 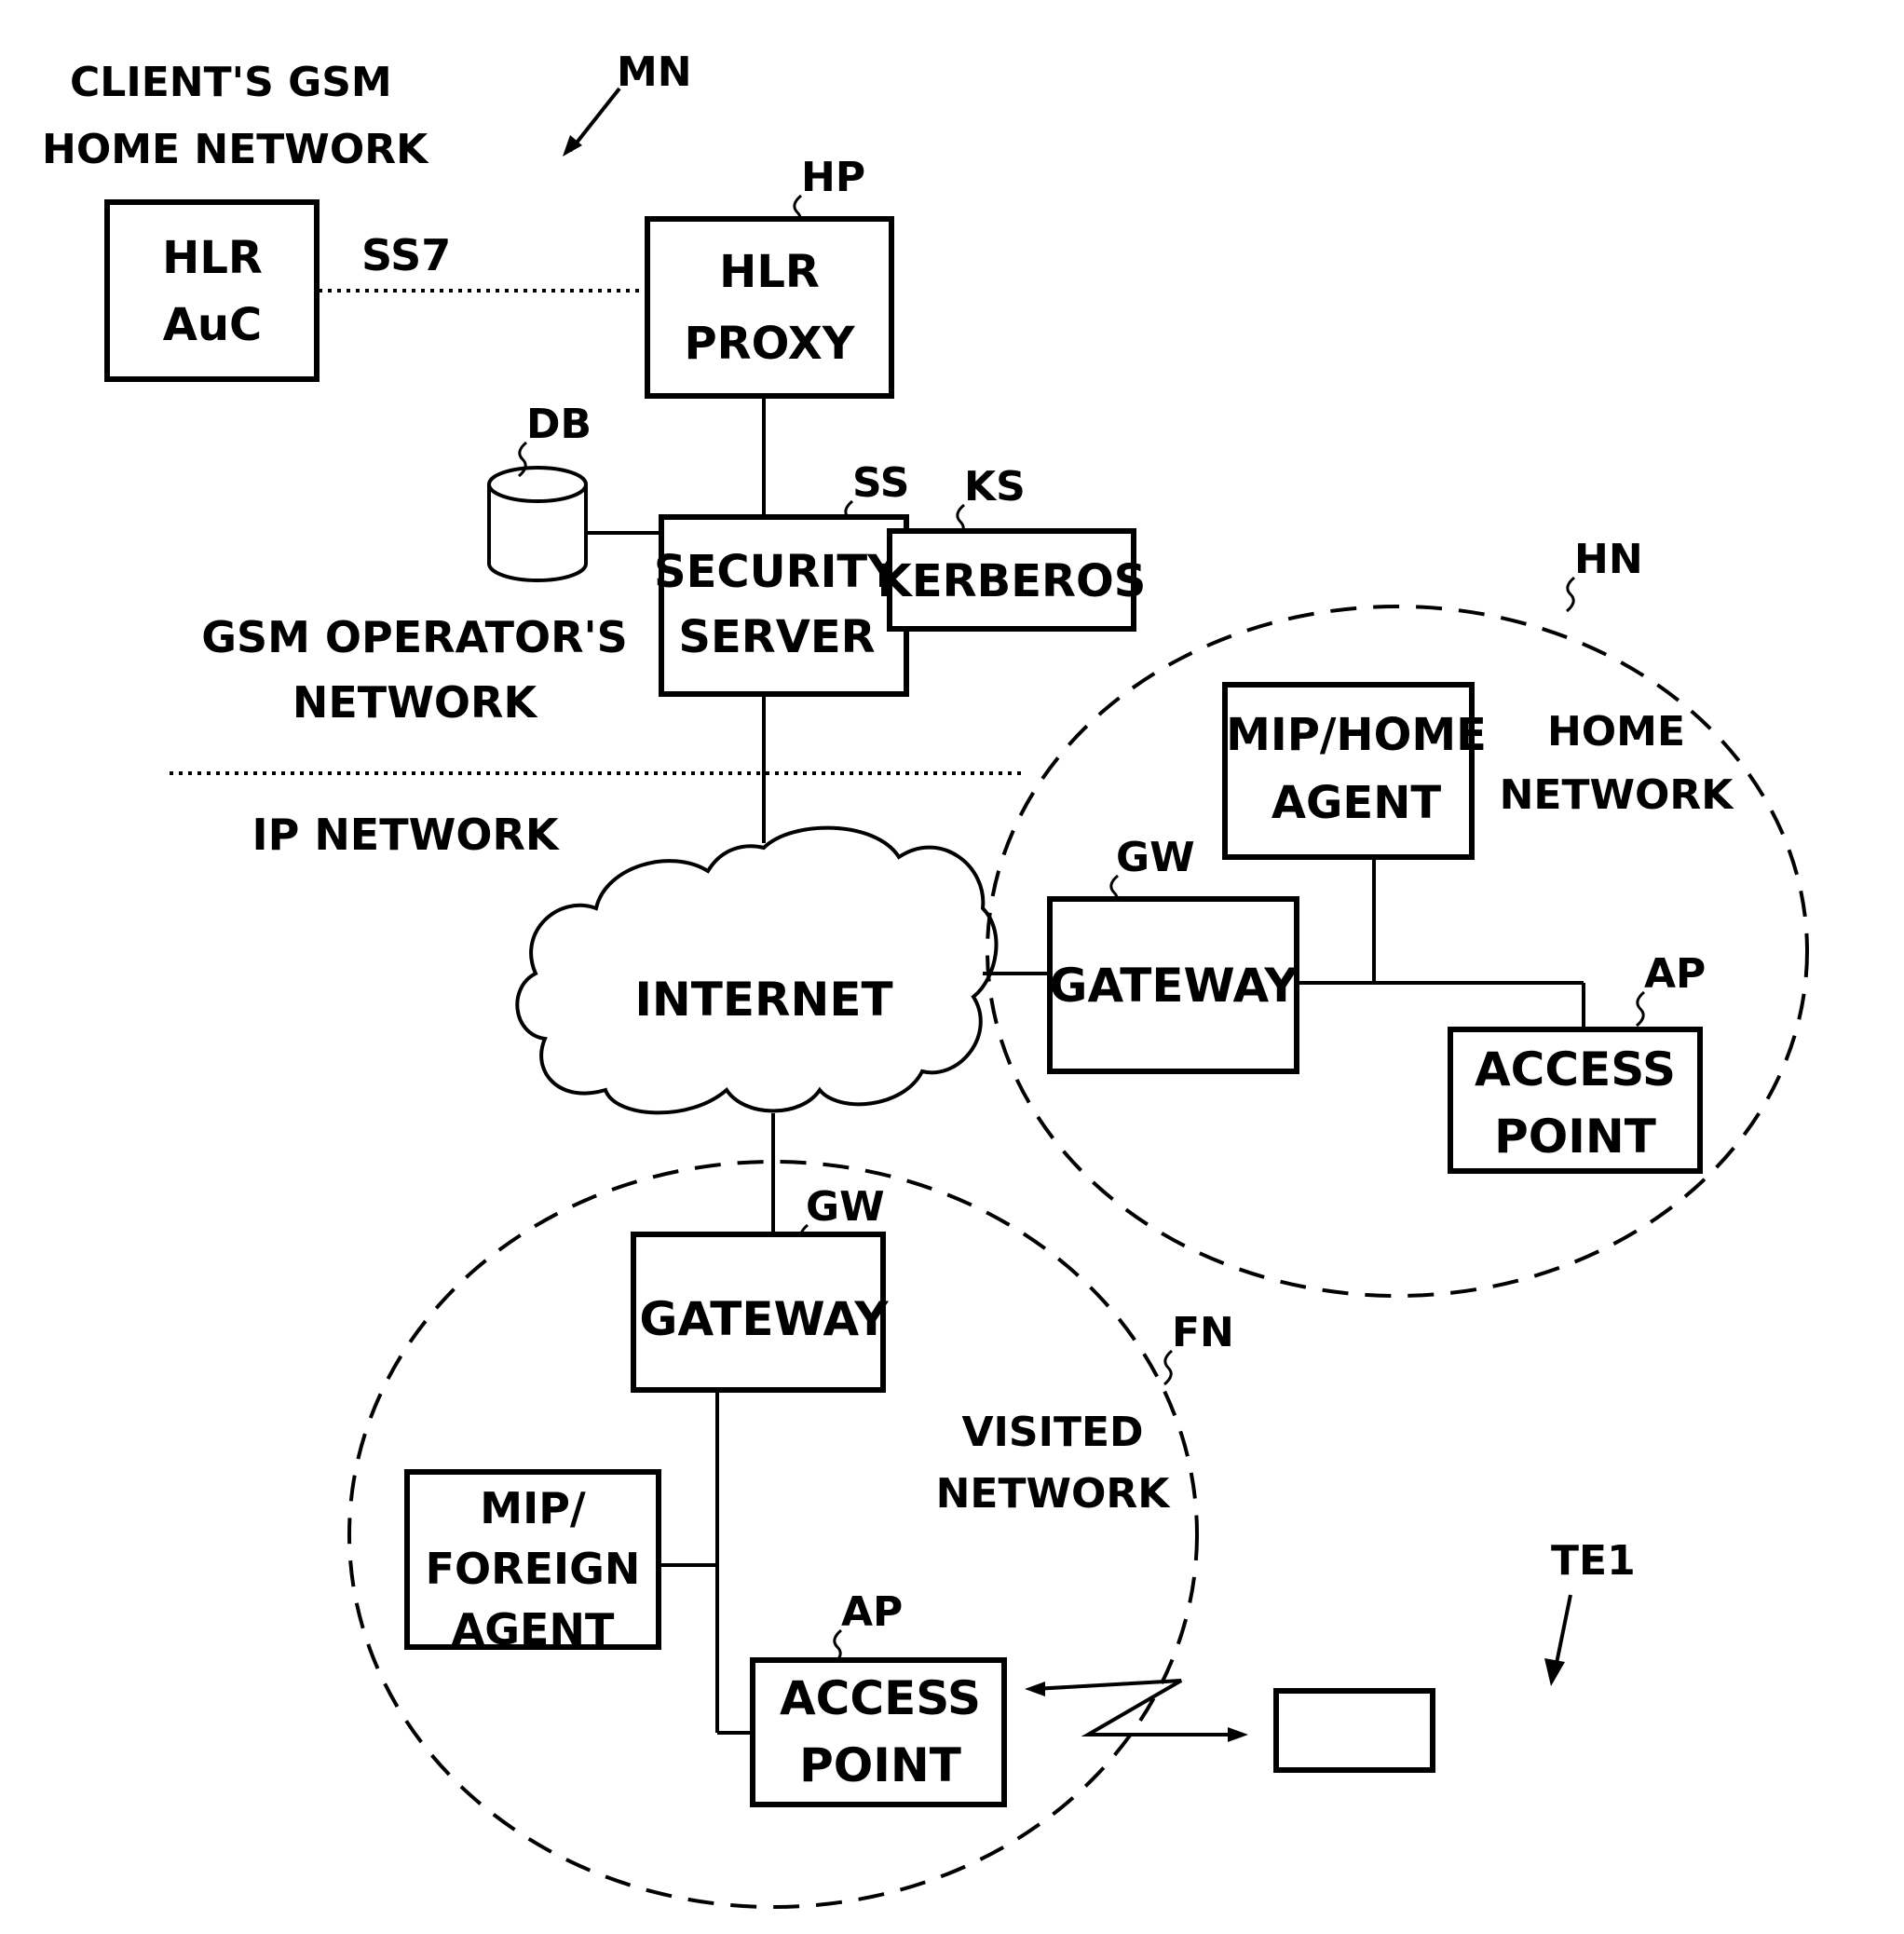 I want to click on ref-ks: KS, so click(x=995, y=487).